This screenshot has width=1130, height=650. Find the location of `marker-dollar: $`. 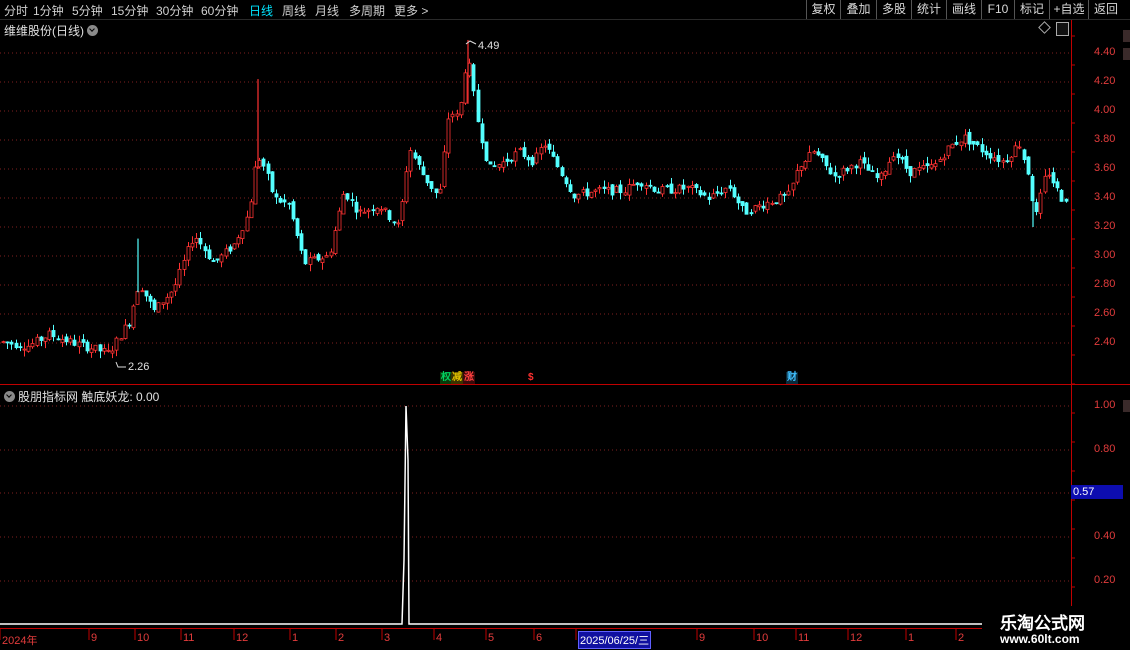

marker-dollar: $ is located at coordinates (531, 378).